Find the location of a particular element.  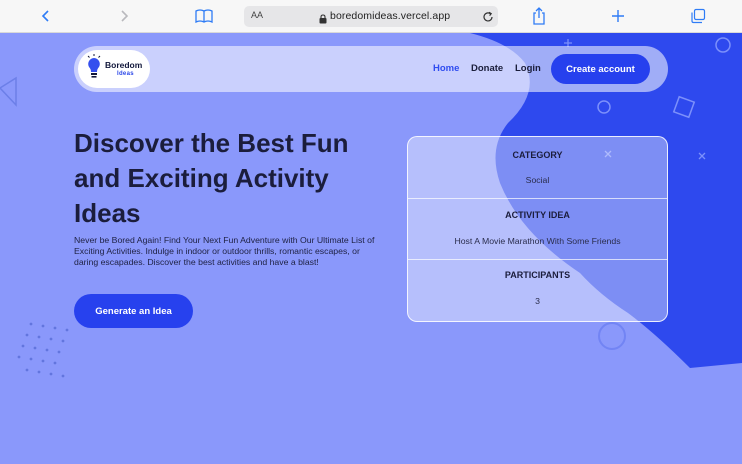

address-bar: AA boredomideas.vercel.app is located at coordinates (371, 16).